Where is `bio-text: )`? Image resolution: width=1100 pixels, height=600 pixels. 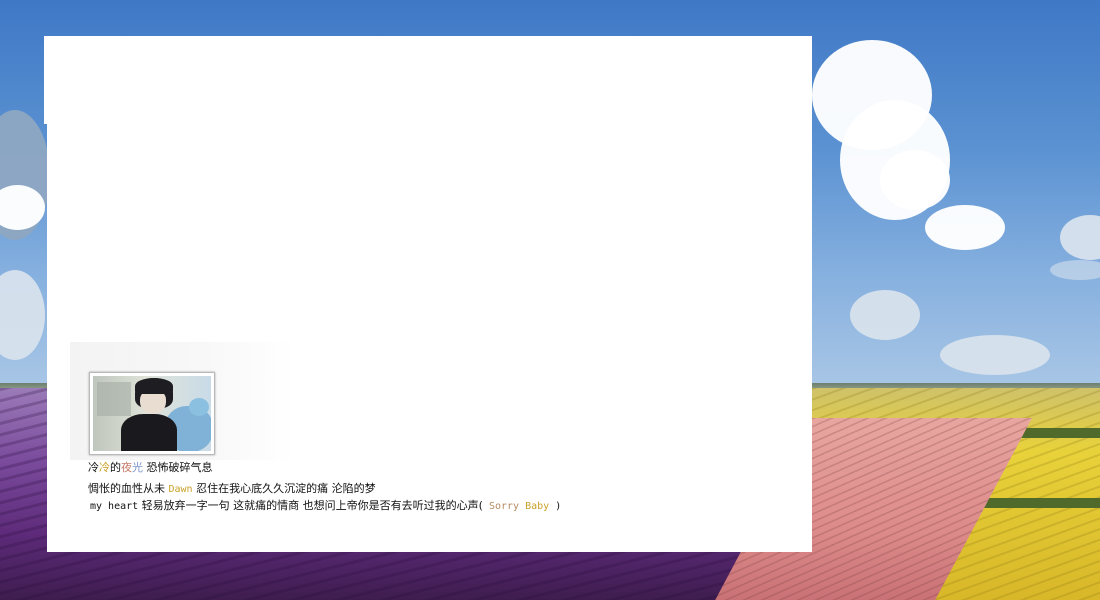
bio-text: ) is located at coordinates (555, 506).